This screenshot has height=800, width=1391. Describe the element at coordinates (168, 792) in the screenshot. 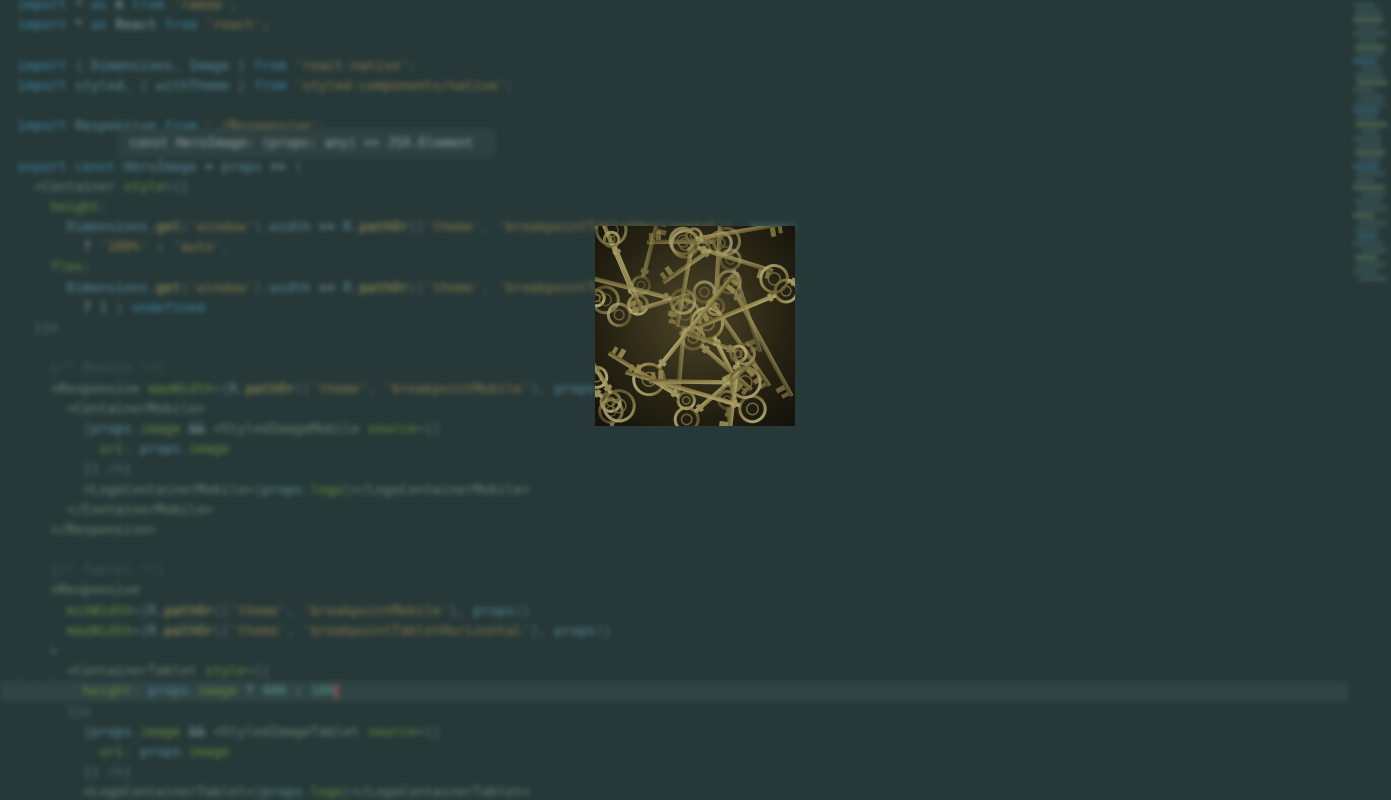

I see `code-token: <LogoContainerTablet>` at that location.